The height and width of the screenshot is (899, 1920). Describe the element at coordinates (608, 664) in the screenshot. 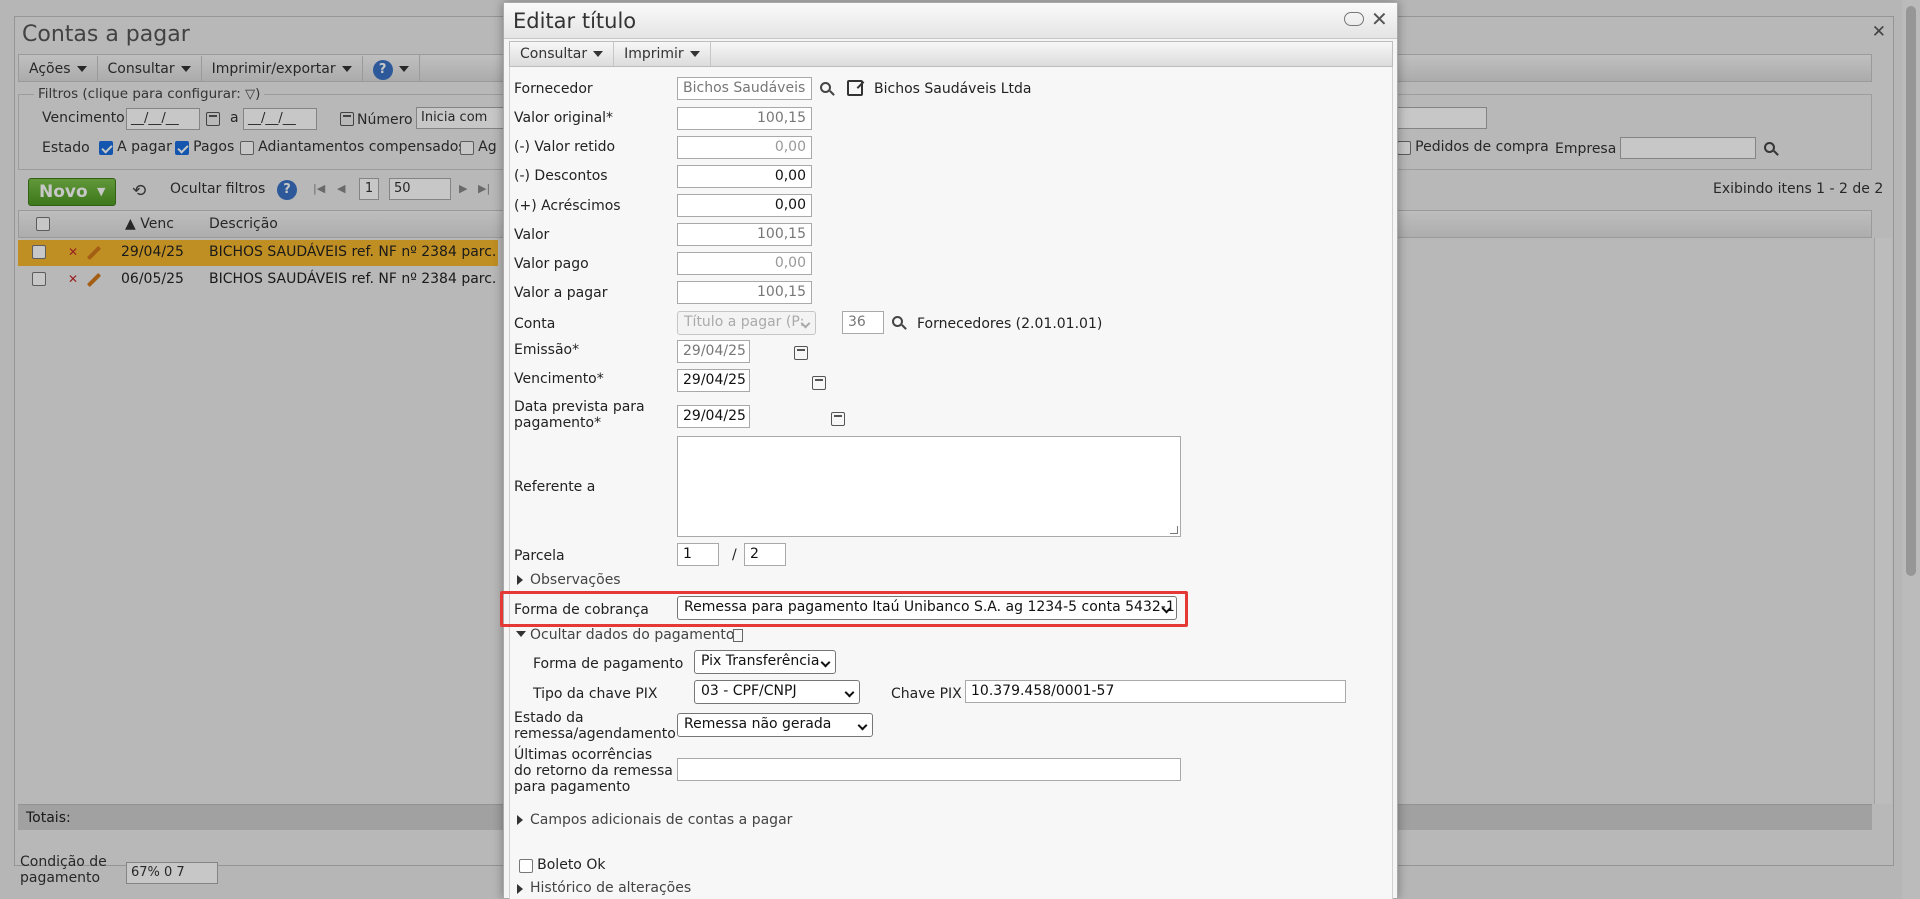

I see `forma-pagamento-label: Forma de pagamento` at that location.